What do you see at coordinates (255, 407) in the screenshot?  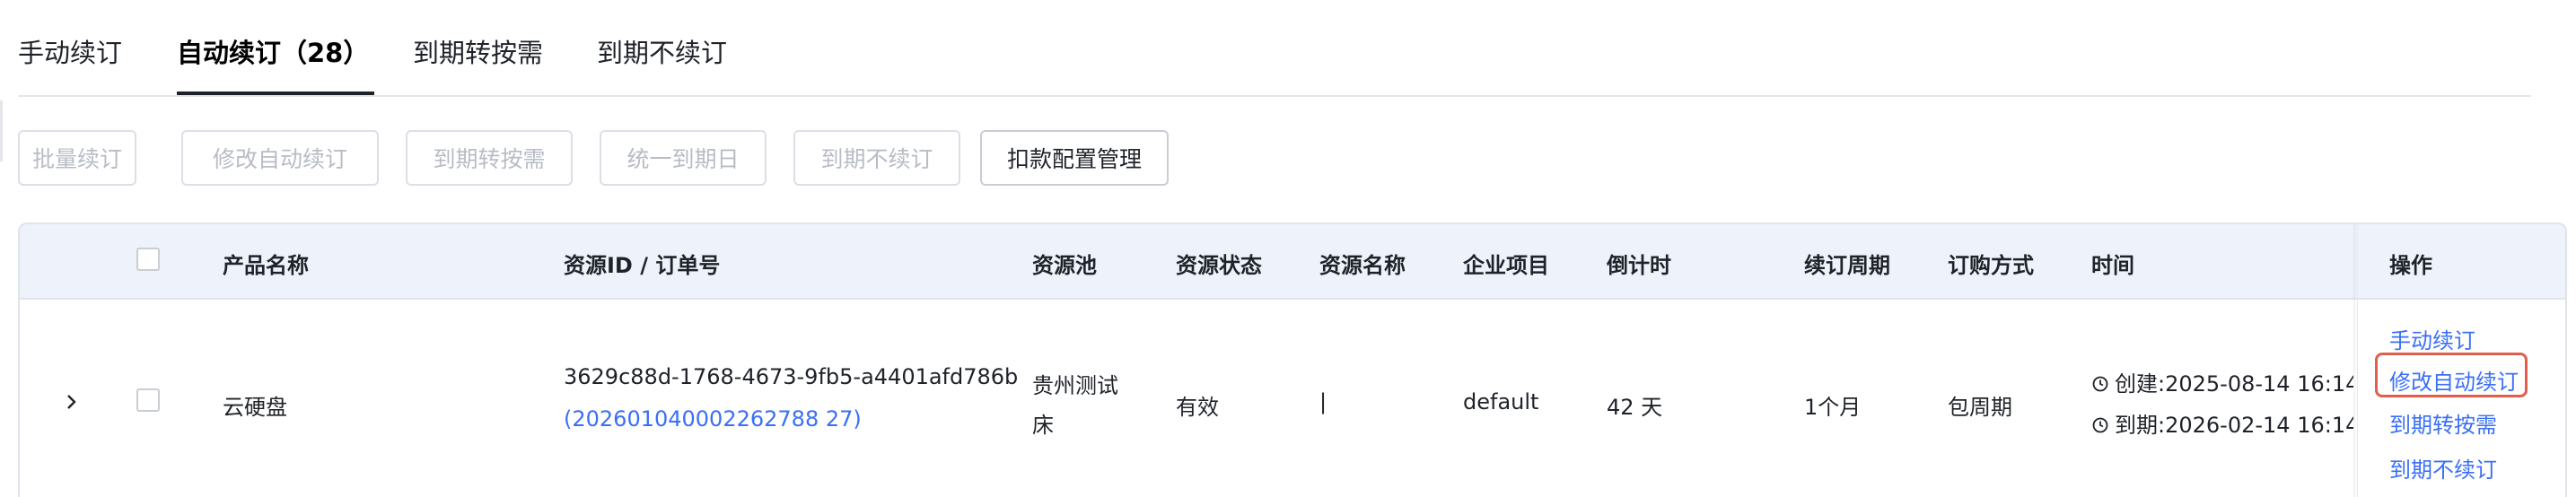 I see `cell-product-name: 云硬盘` at bounding box center [255, 407].